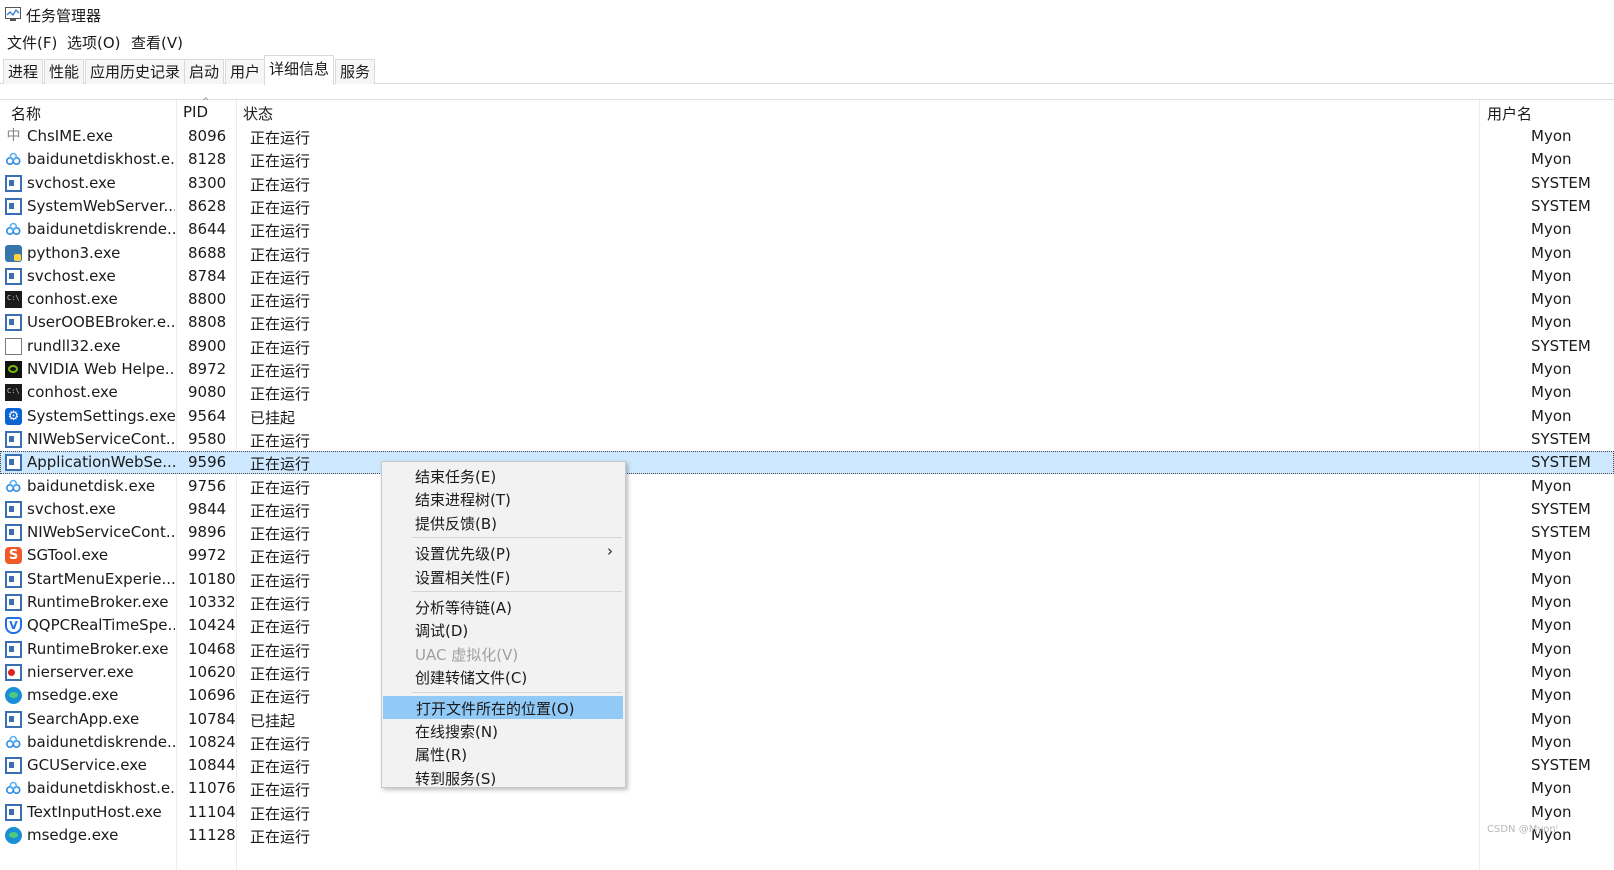  What do you see at coordinates (807, 579) in the screenshot?
I see `table-row: StartMenuExperie... 10180 正在运行 Myon` at bounding box center [807, 579].